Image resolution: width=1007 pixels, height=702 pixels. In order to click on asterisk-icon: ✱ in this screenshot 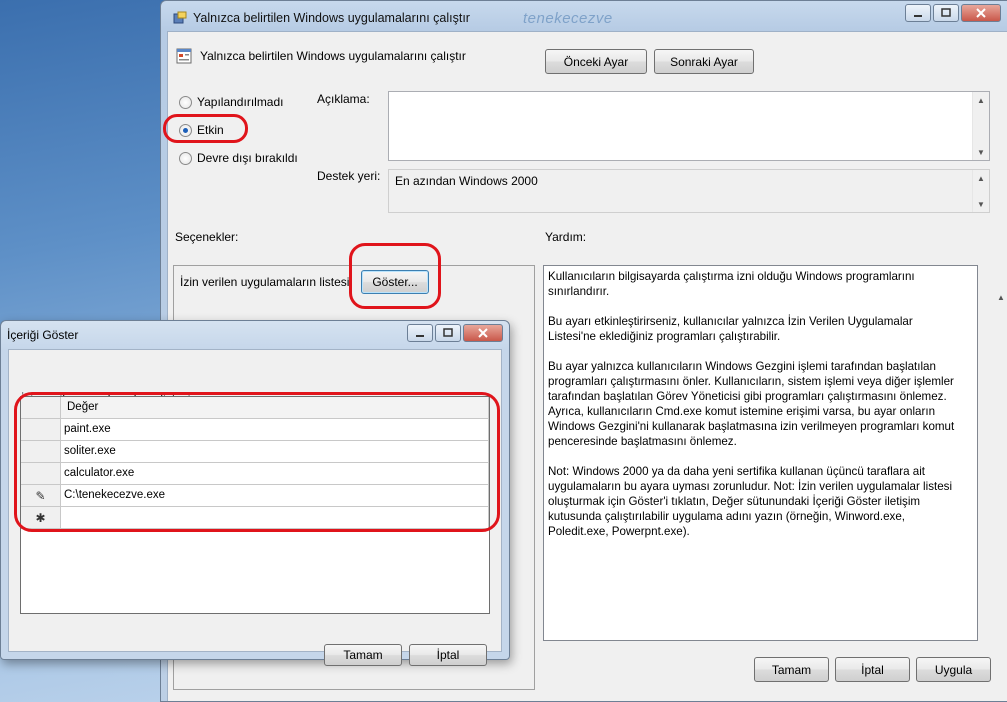, I will do `click(40, 517)`.